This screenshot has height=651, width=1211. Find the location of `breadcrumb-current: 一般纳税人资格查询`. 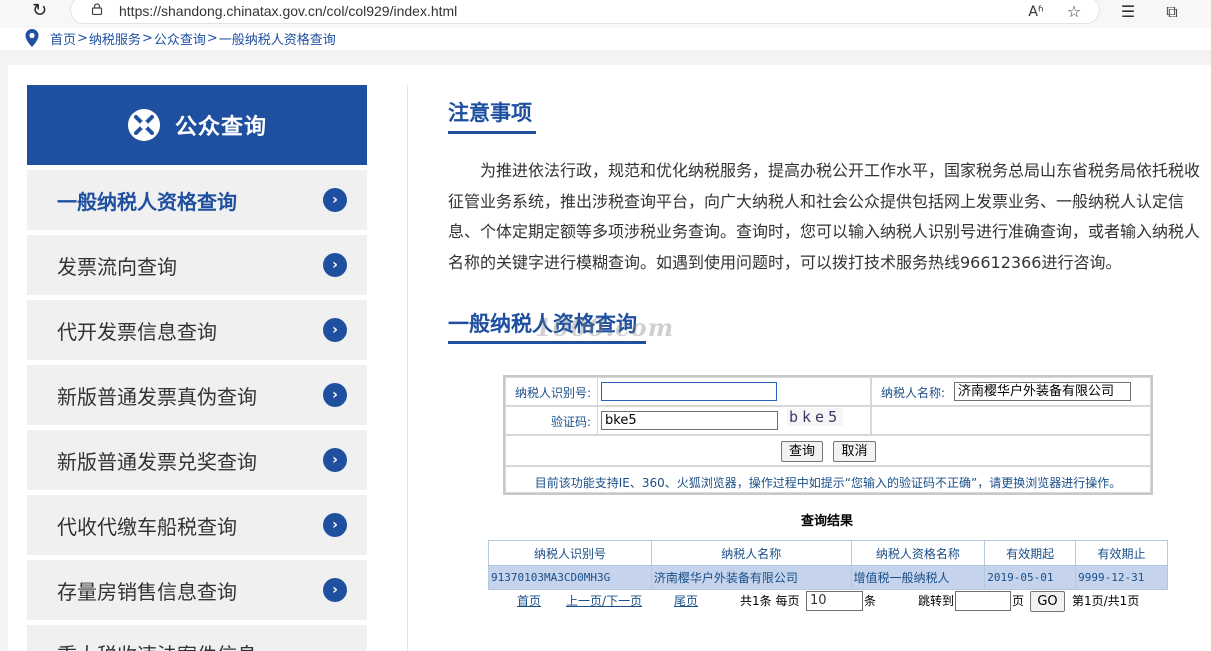

breadcrumb-current: 一般纳税人资格查询 is located at coordinates (277, 38).